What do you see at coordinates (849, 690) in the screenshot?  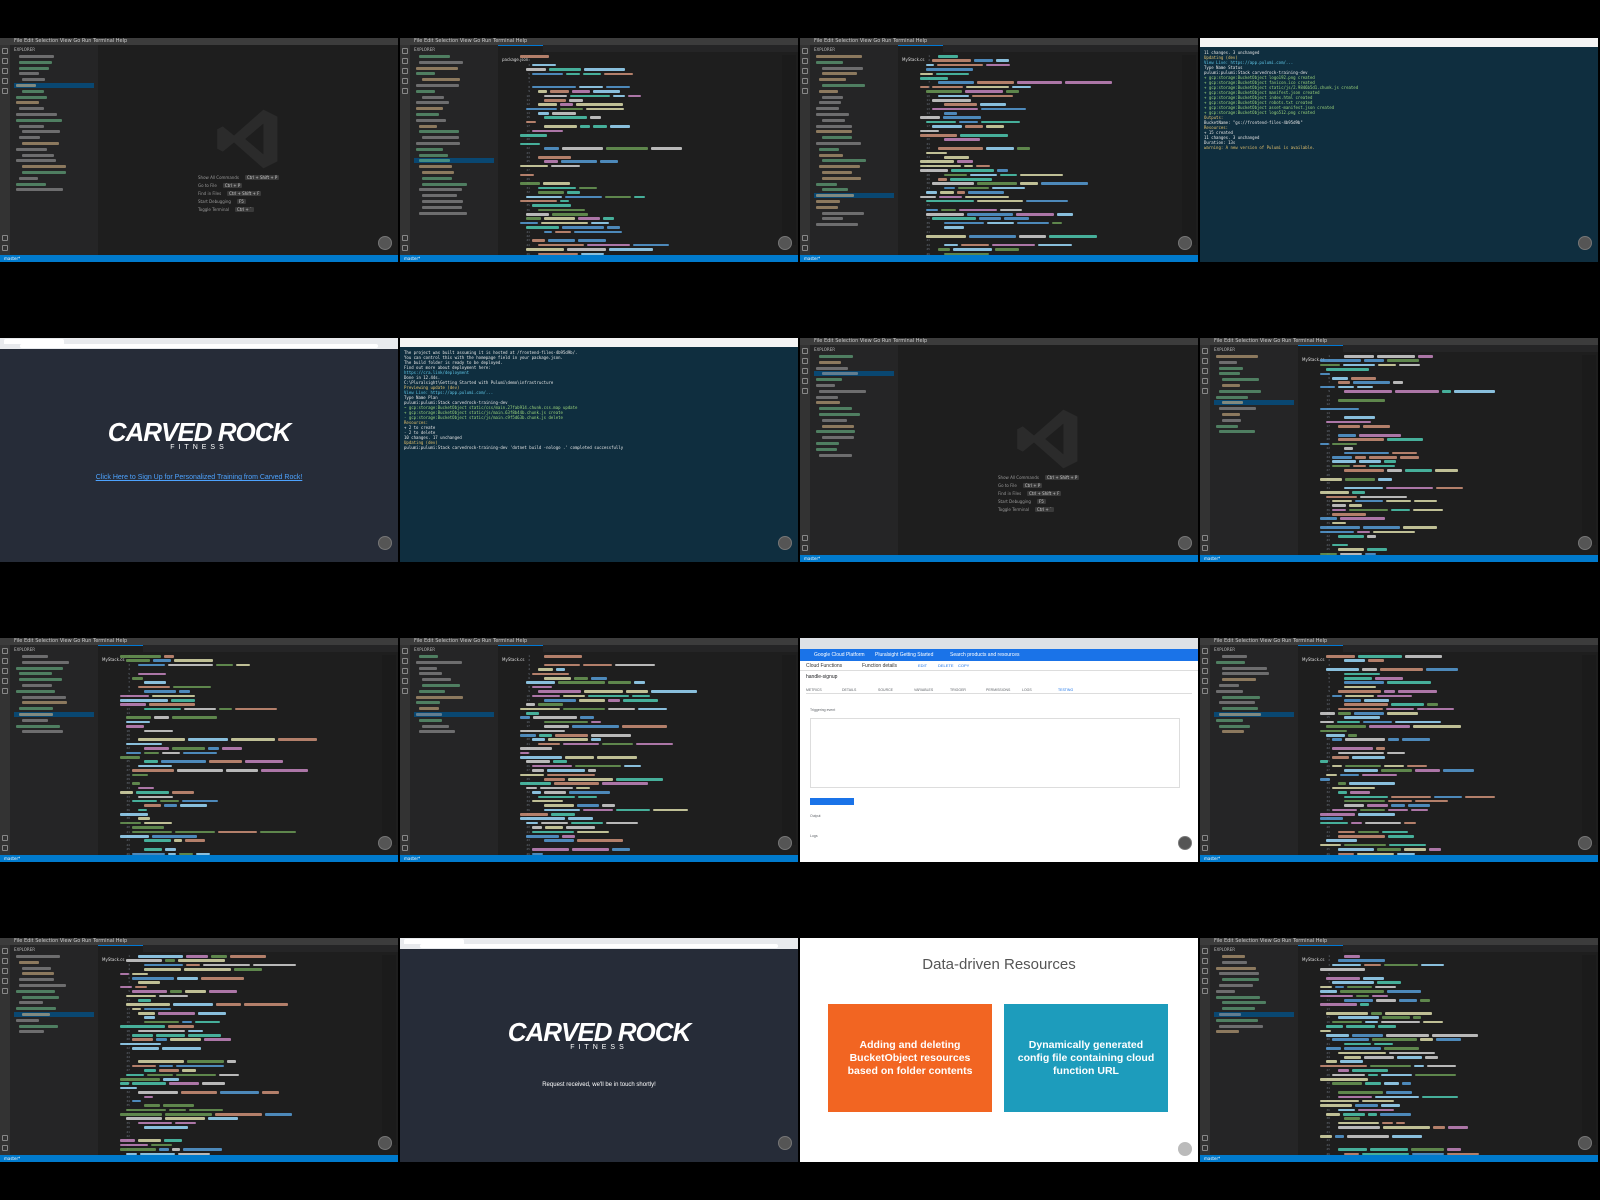 I see `tab-details: DETAILS` at bounding box center [849, 690].